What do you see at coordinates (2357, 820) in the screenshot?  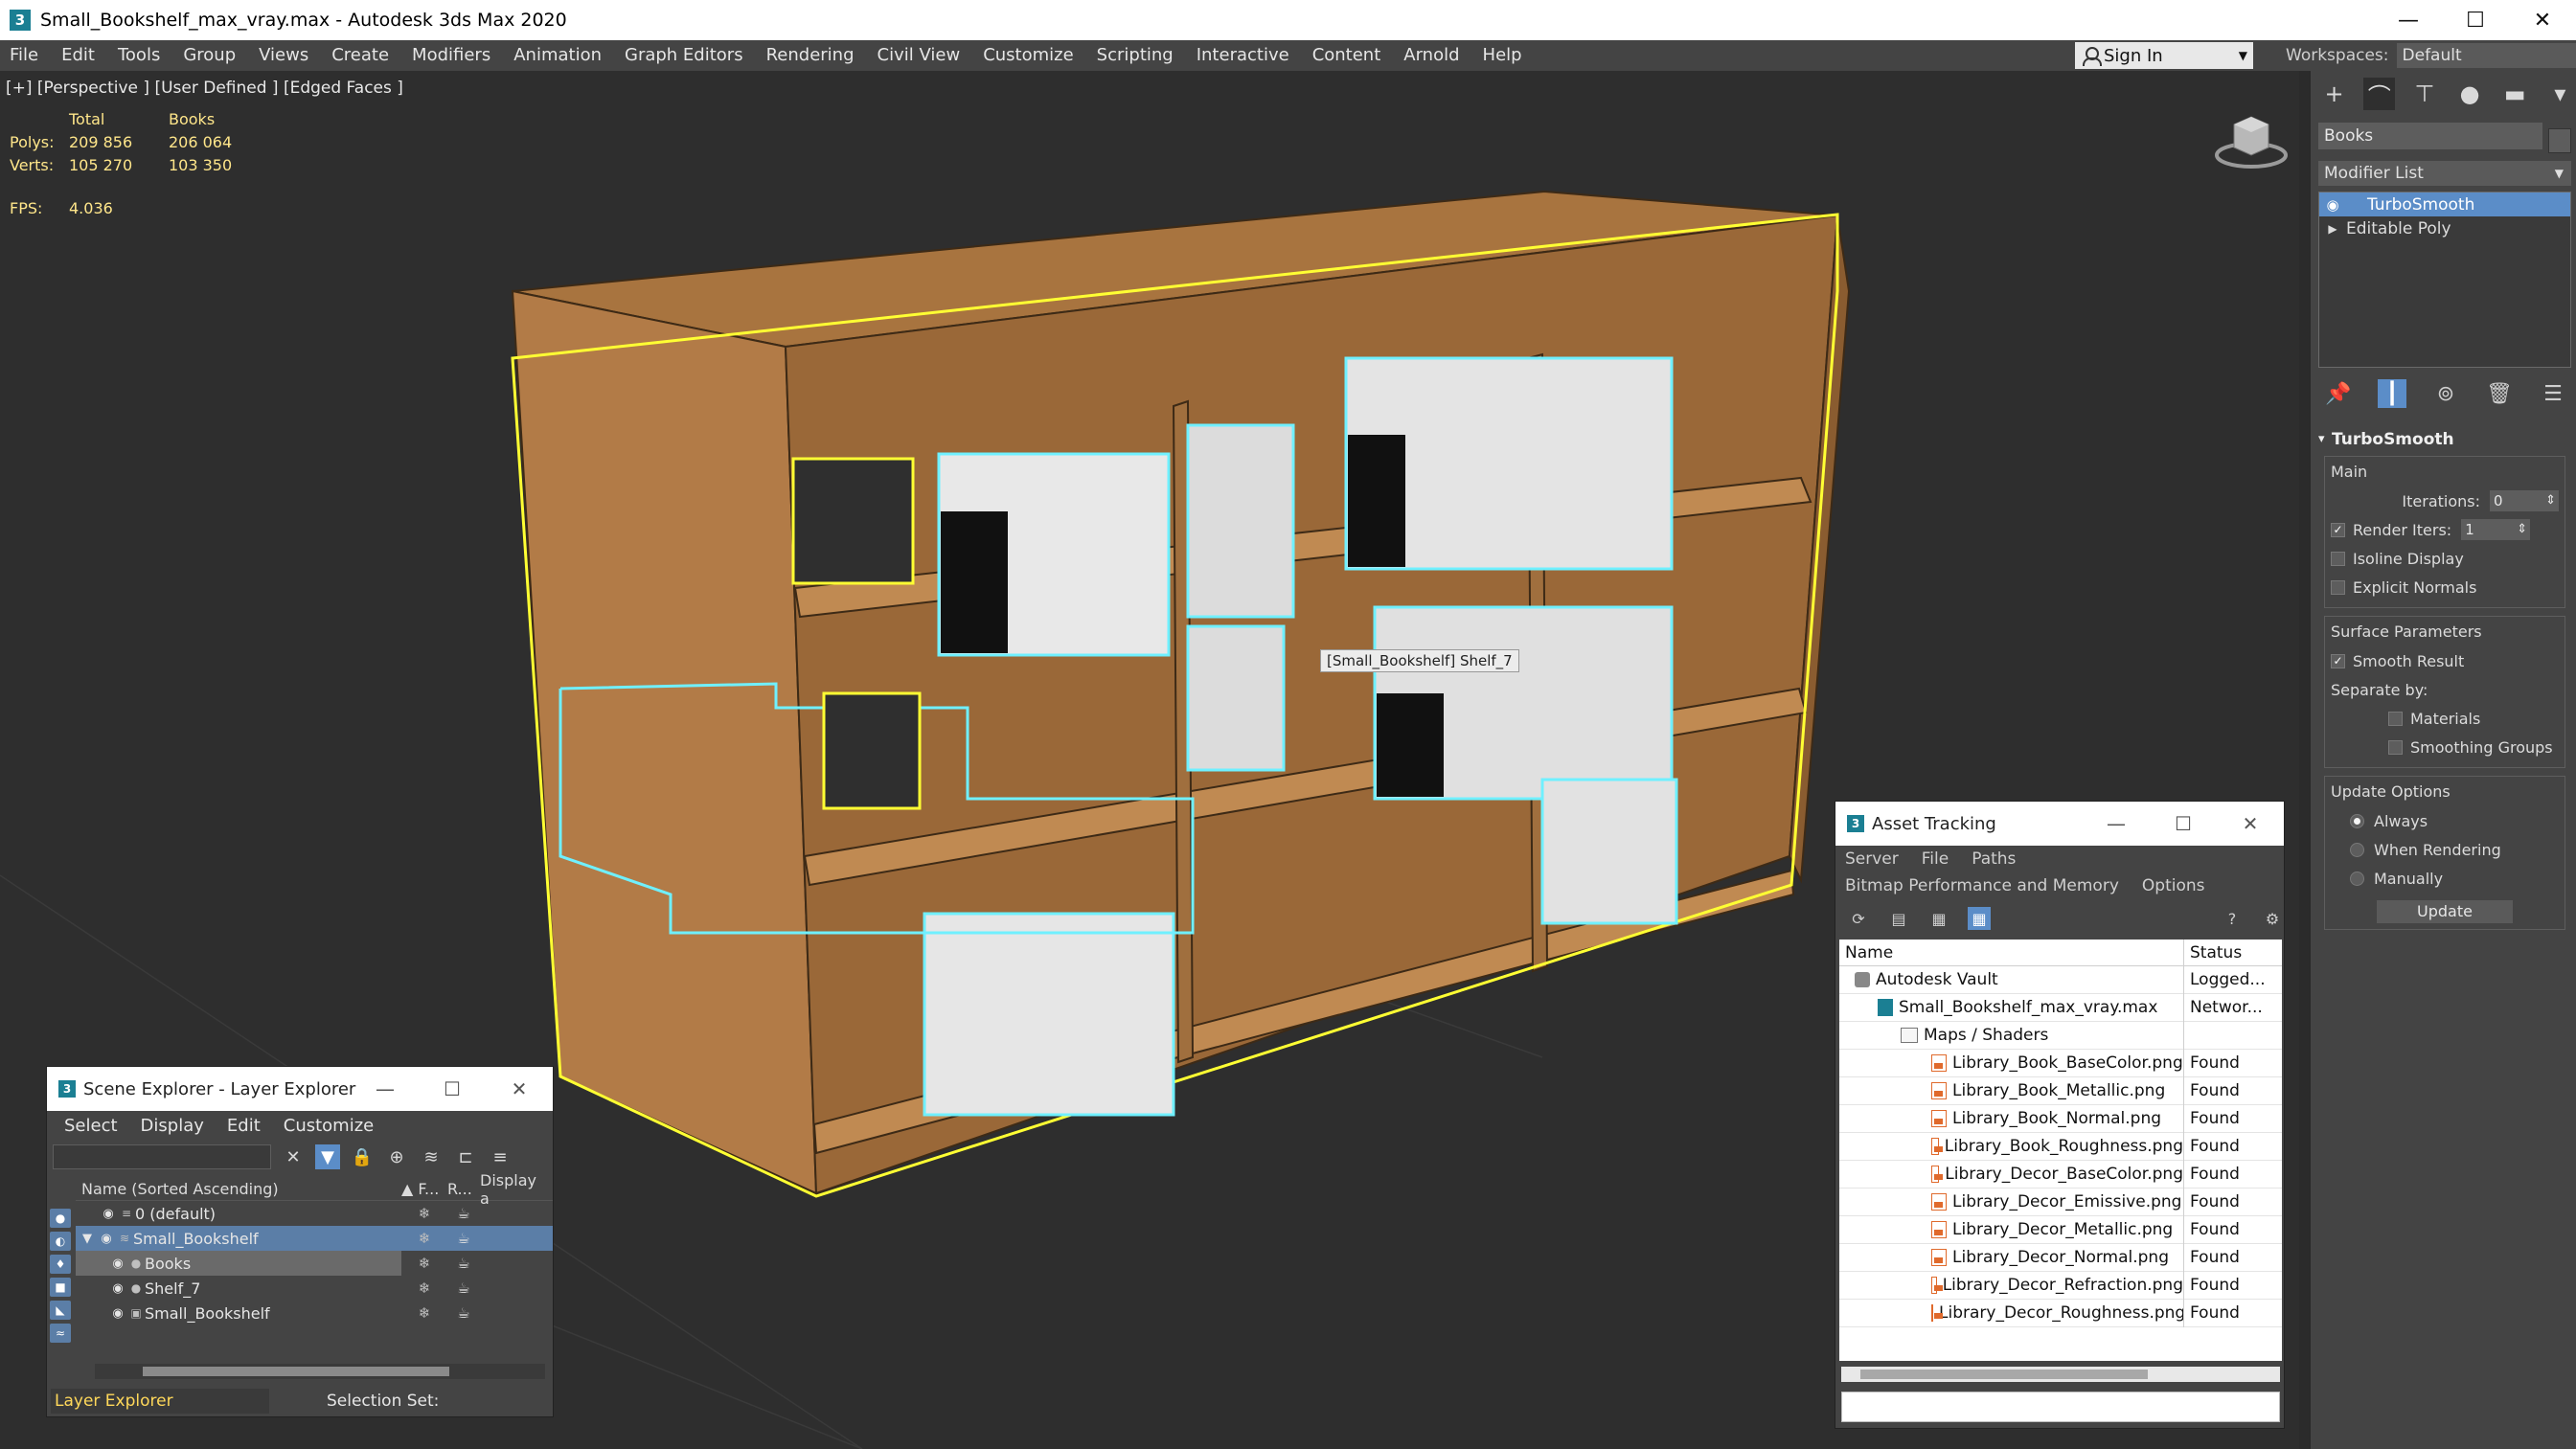 I see `always-radio` at bounding box center [2357, 820].